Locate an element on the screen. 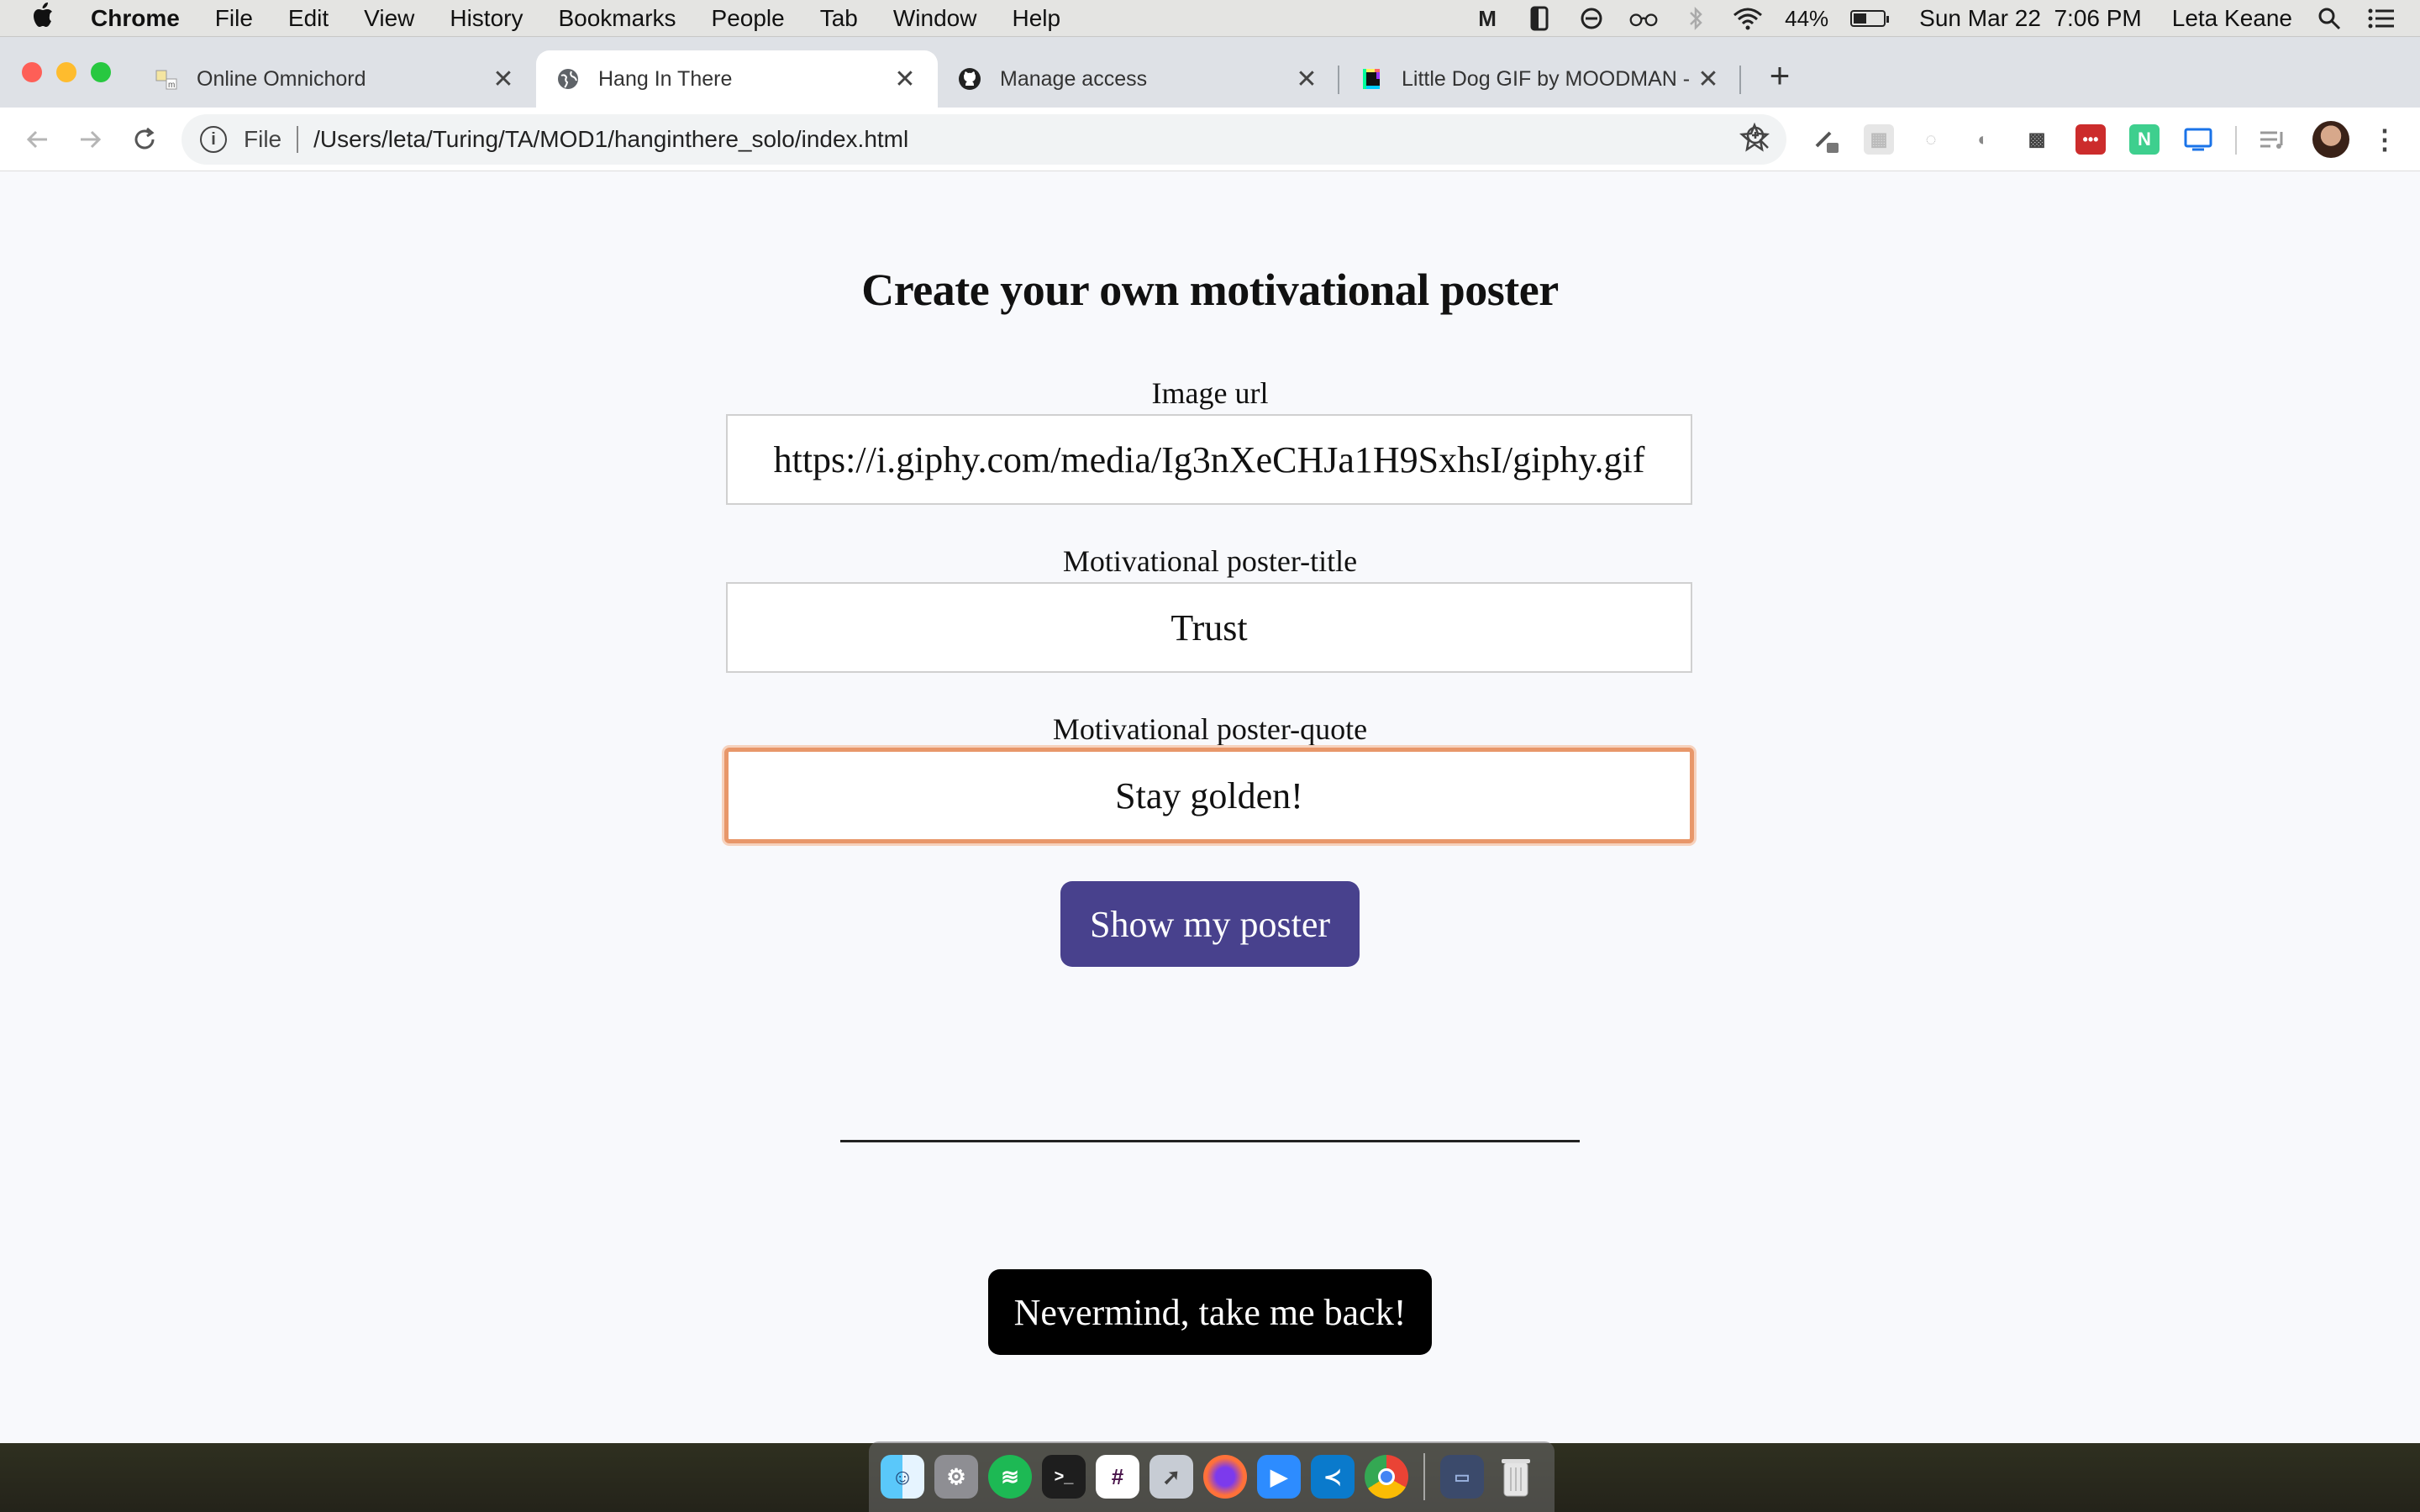 This screenshot has height=1512, width=2420. poster-title-label: Motivational poster-title is located at coordinates (1210, 561).